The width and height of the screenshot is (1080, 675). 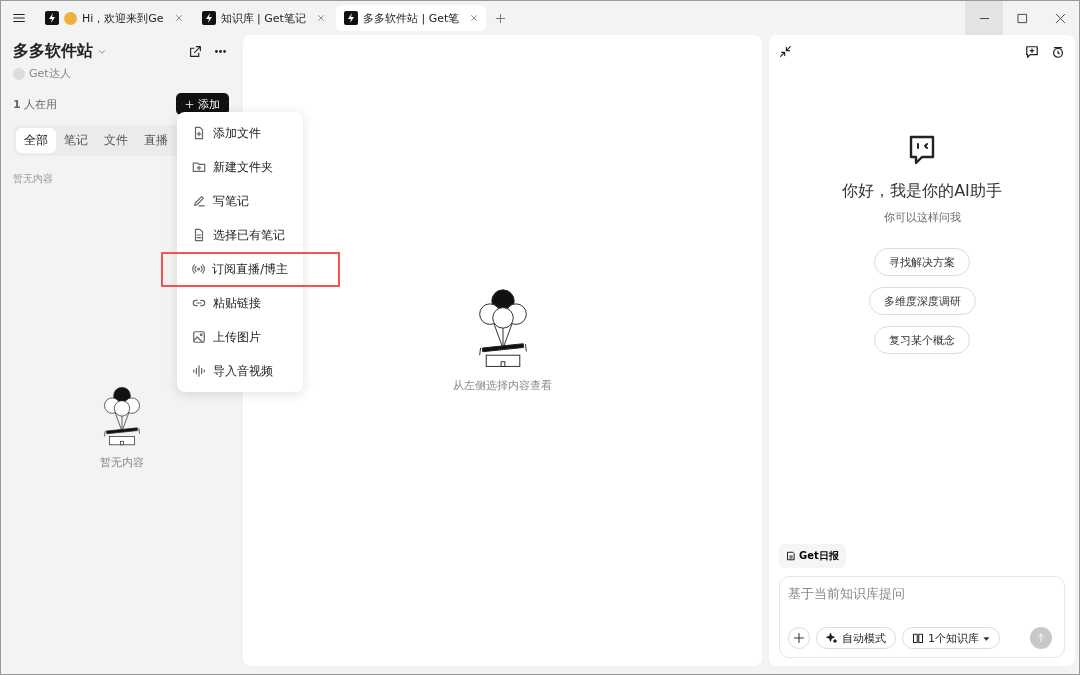 I want to click on role-label: Get达人, so click(x=50, y=73).